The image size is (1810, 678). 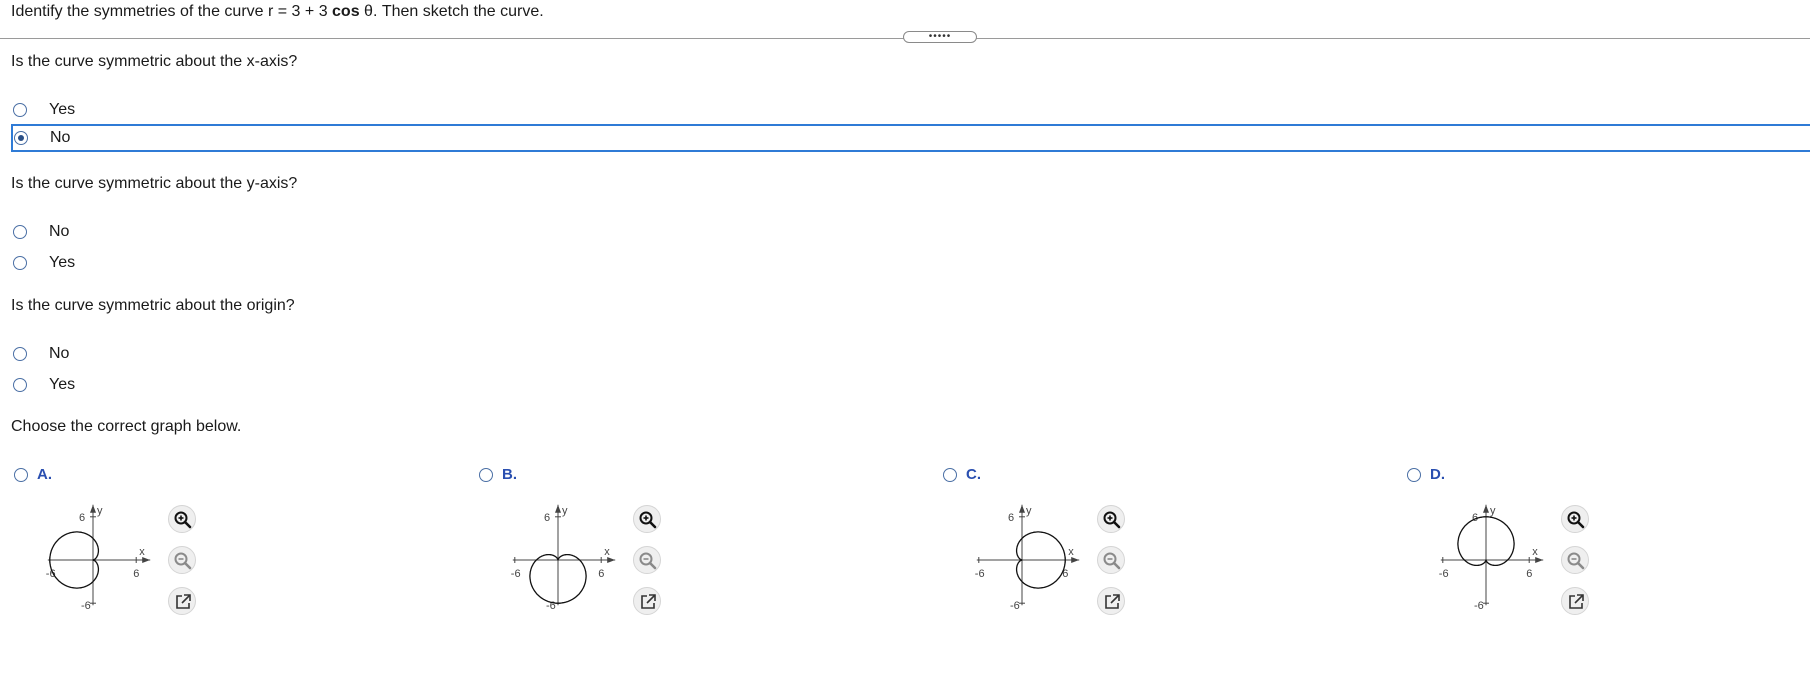 I want to click on option-q1-yes: Yes, so click(x=905, y=110).